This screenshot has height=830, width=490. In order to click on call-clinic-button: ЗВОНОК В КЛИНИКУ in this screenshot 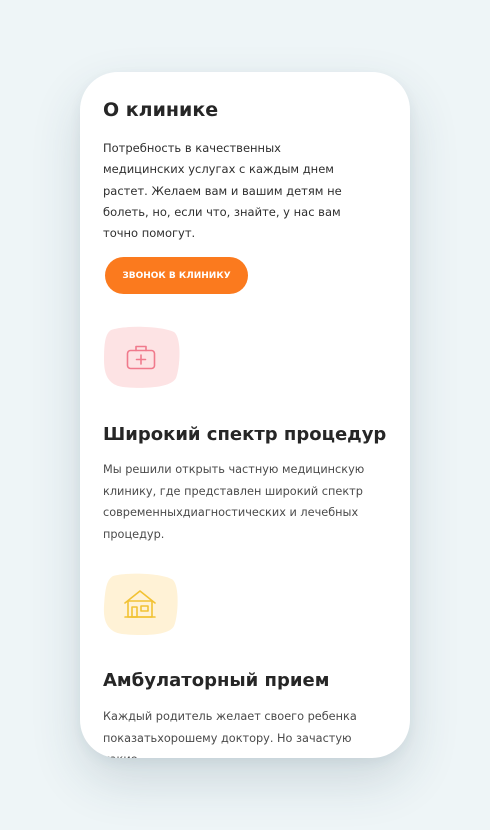, I will do `click(176, 275)`.